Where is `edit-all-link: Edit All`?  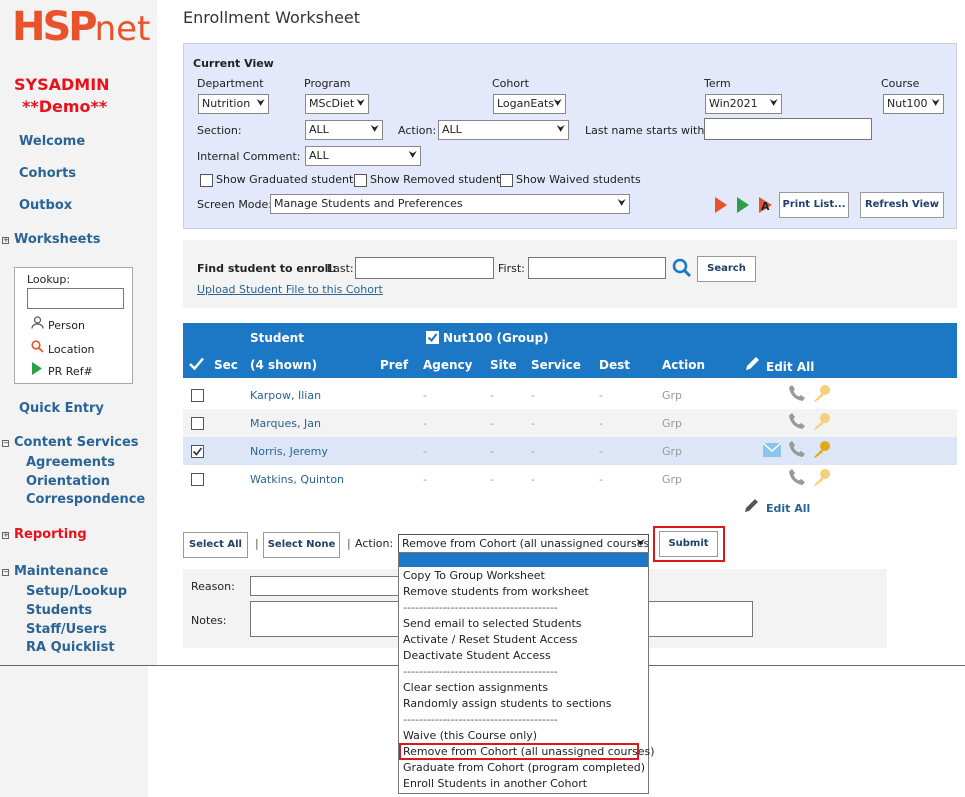
edit-all-link: Edit All is located at coordinates (788, 508).